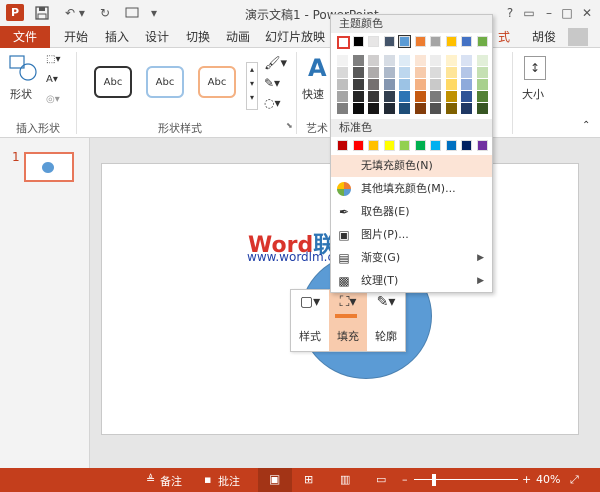 The height and width of the screenshot is (492, 600). What do you see at coordinates (275, 480) in the screenshot?
I see `normal-view-button: ▣` at bounding box center [275, 480].